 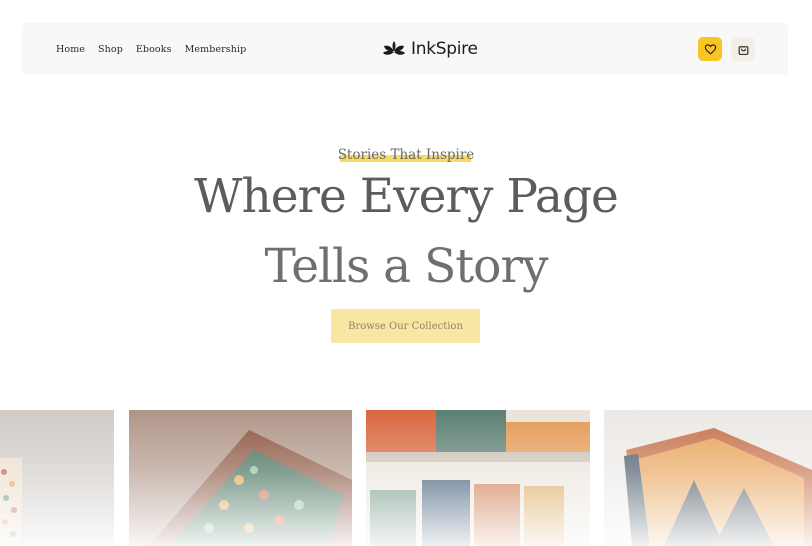 I want to click on hero-eyebrow: Stories That Inspire, so click(x=406, y=154).